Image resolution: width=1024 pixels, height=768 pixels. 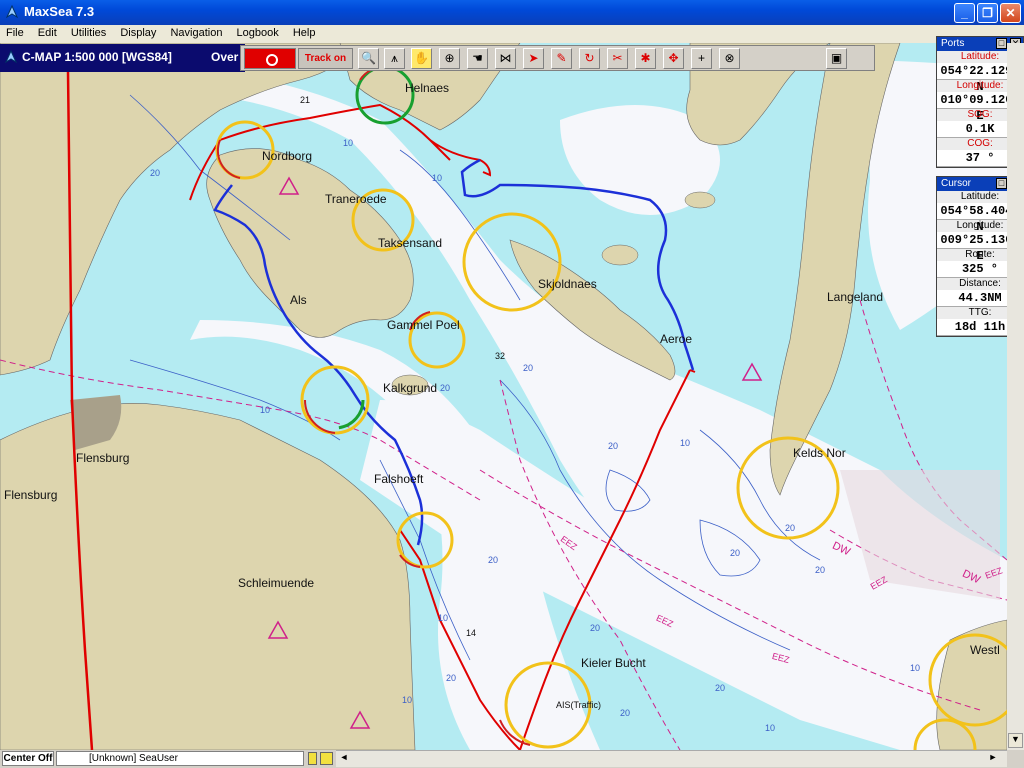 What do you see at coordinates (1010, 13) in the screenshot?
I see `close-button: ✕` at bounding box center [1010, 13].